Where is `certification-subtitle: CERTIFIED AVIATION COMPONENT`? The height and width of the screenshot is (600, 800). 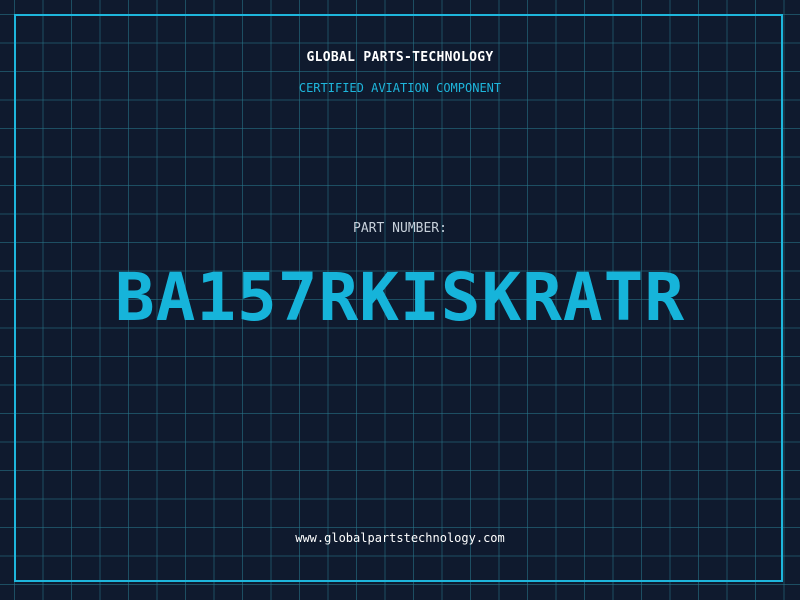
certification-subtitle: CERTIFIED AVIATION COMPONENT is located at coordinates (400, 88).